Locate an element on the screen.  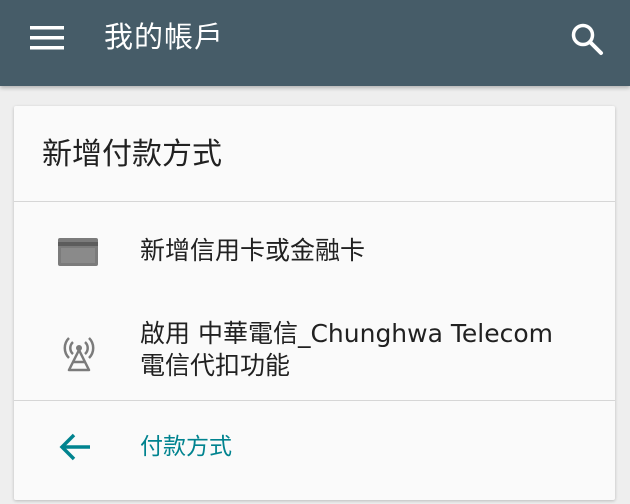
add-card-option: 新增信用卡或金融卡 is located at coordinates (314, 253).